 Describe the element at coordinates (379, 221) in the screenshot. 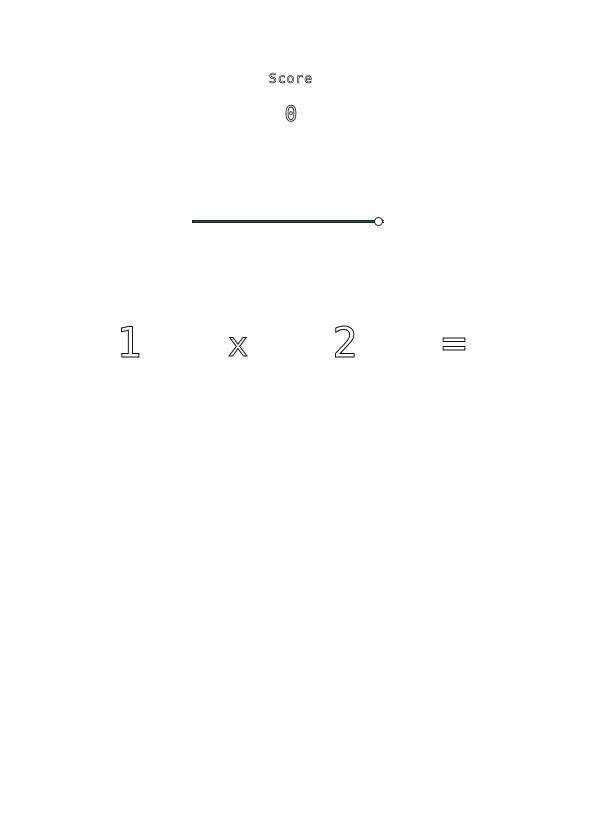

I see `timer-knob` at that location.